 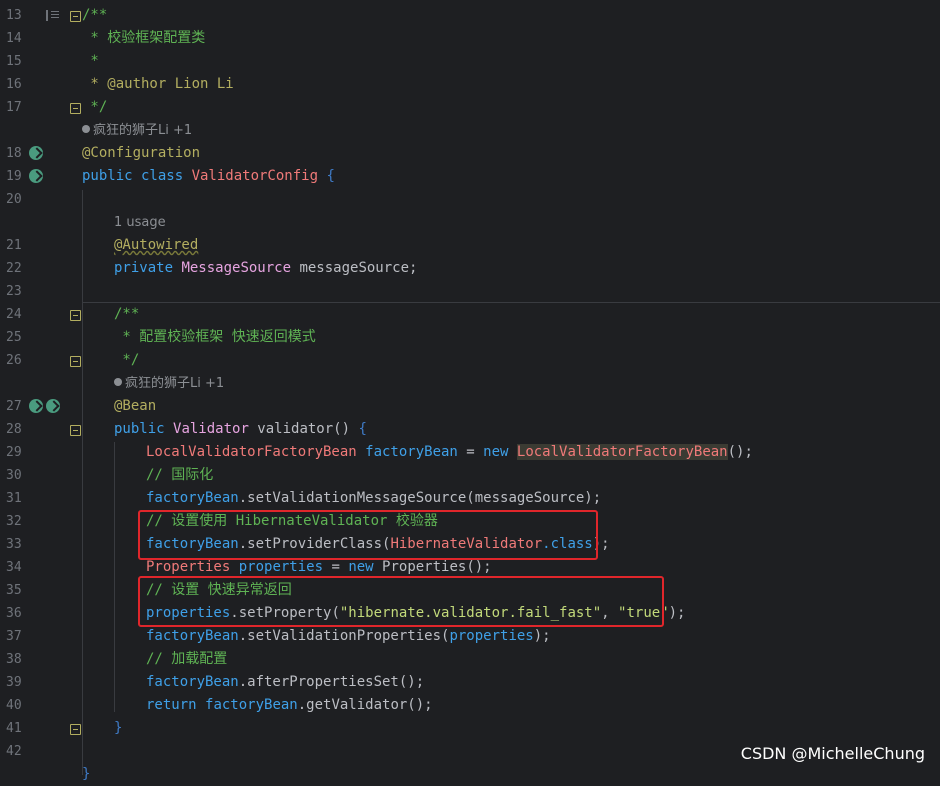 I want to click on code-line: 23, so click(x=470, y=291).